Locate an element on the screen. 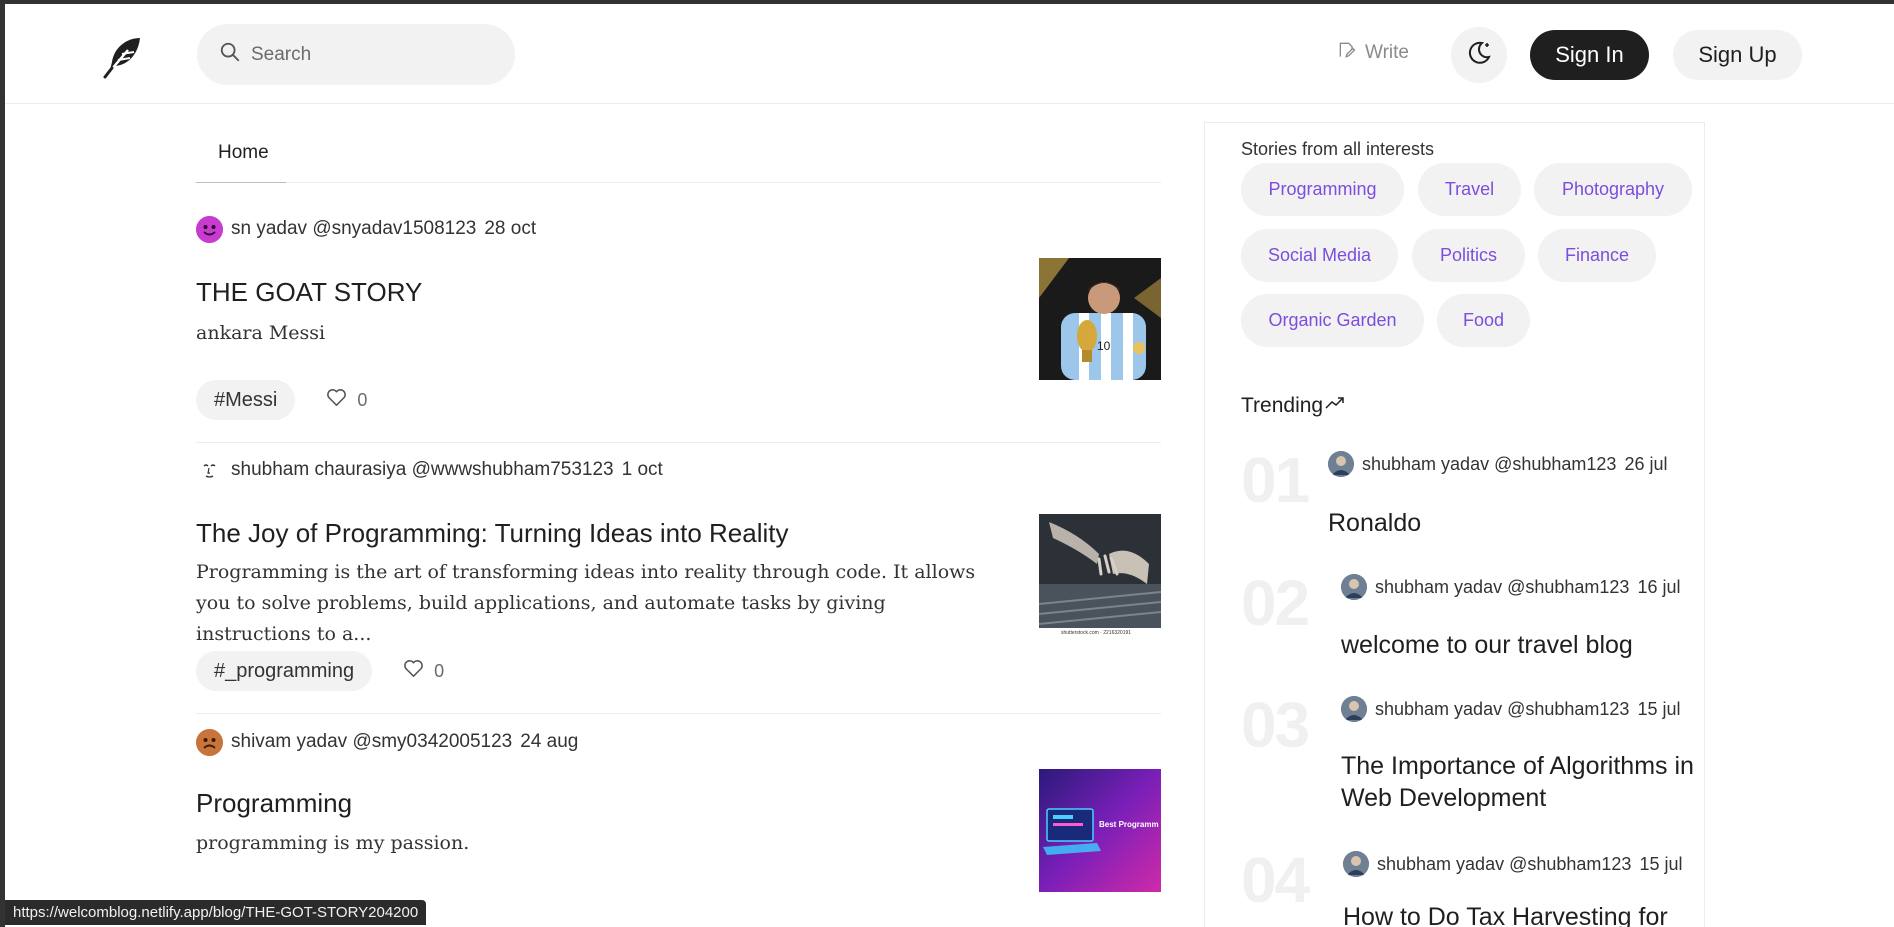  post-tag: #Messi is located at coordinates (246, 400).